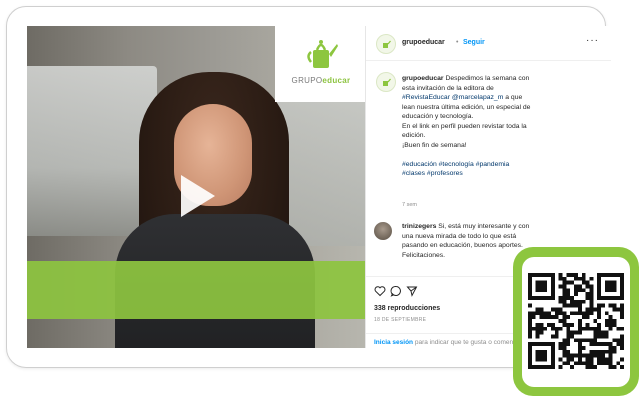  I want to click on login-link: Inicia sesión, so click(393, 342).